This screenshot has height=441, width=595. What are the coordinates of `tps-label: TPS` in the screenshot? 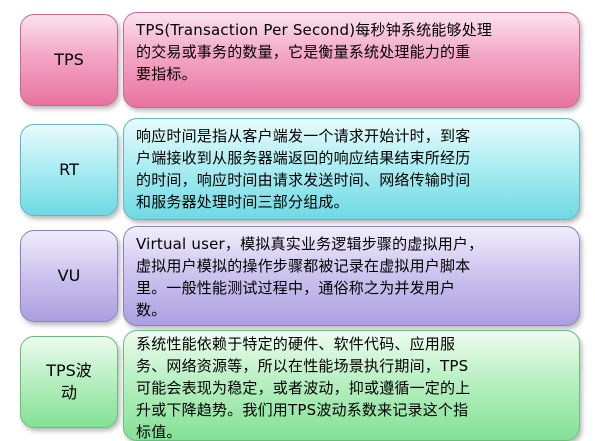 It's located at (69, 60).